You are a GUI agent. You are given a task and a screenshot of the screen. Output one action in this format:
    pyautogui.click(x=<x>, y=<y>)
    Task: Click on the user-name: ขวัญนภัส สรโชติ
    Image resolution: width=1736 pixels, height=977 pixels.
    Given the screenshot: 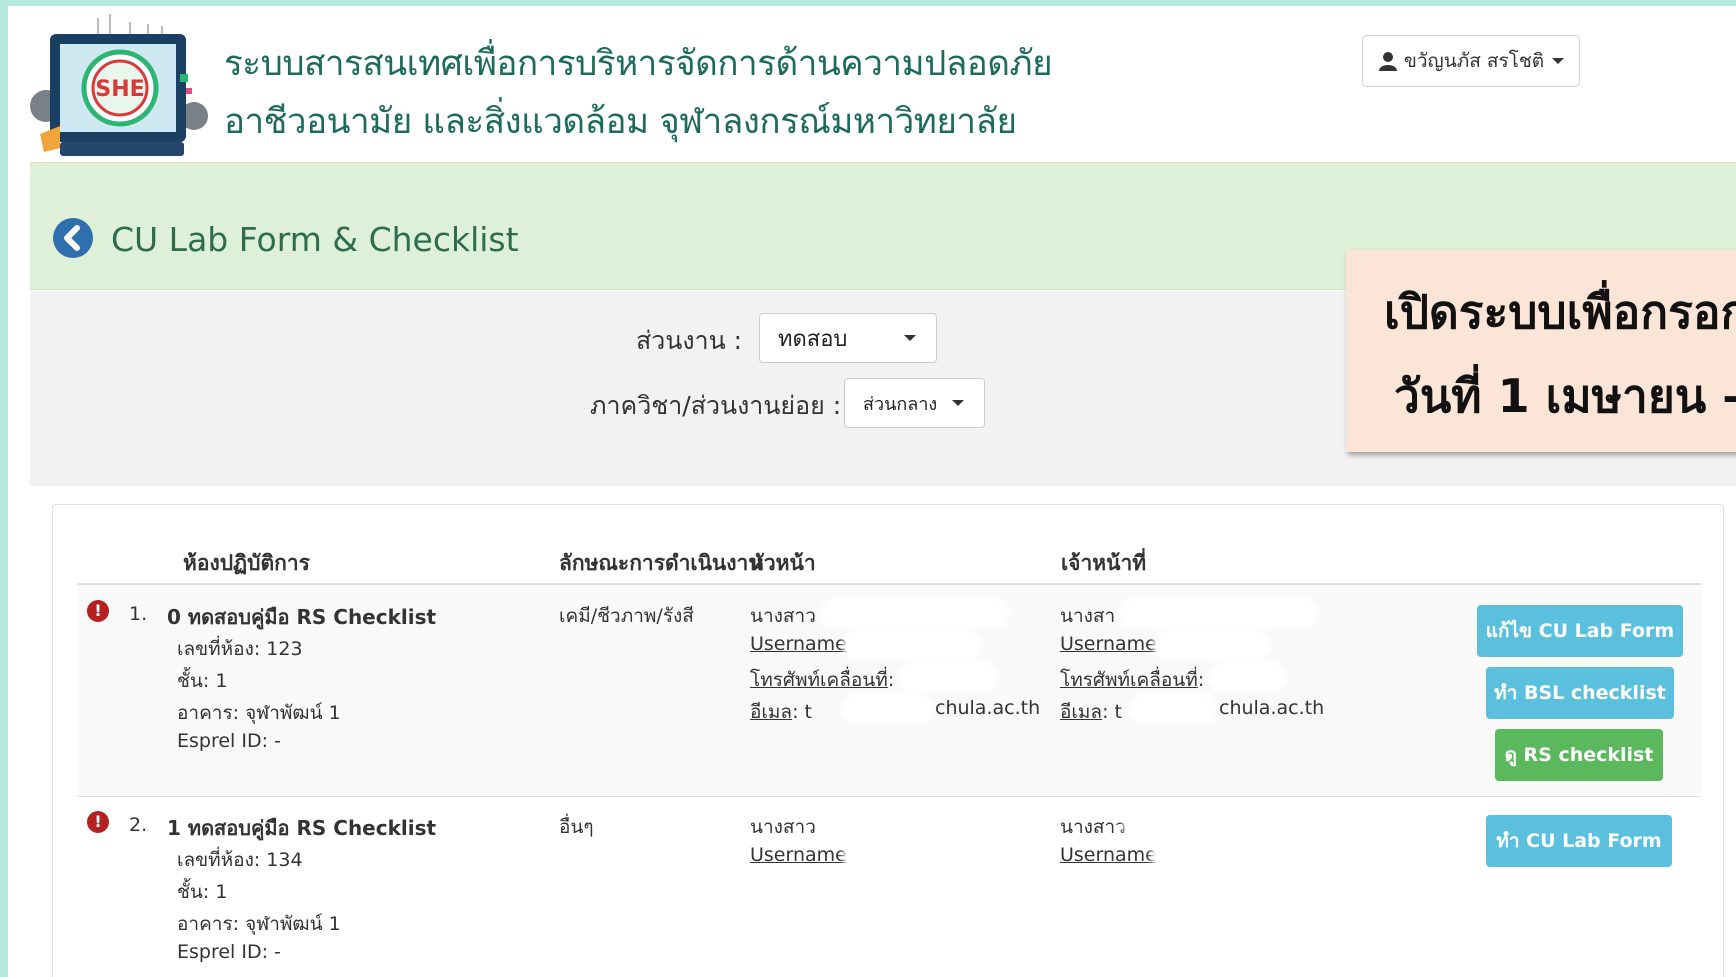 What is the action you would take?
    pyautogui.click(x=1474, y=61)
    